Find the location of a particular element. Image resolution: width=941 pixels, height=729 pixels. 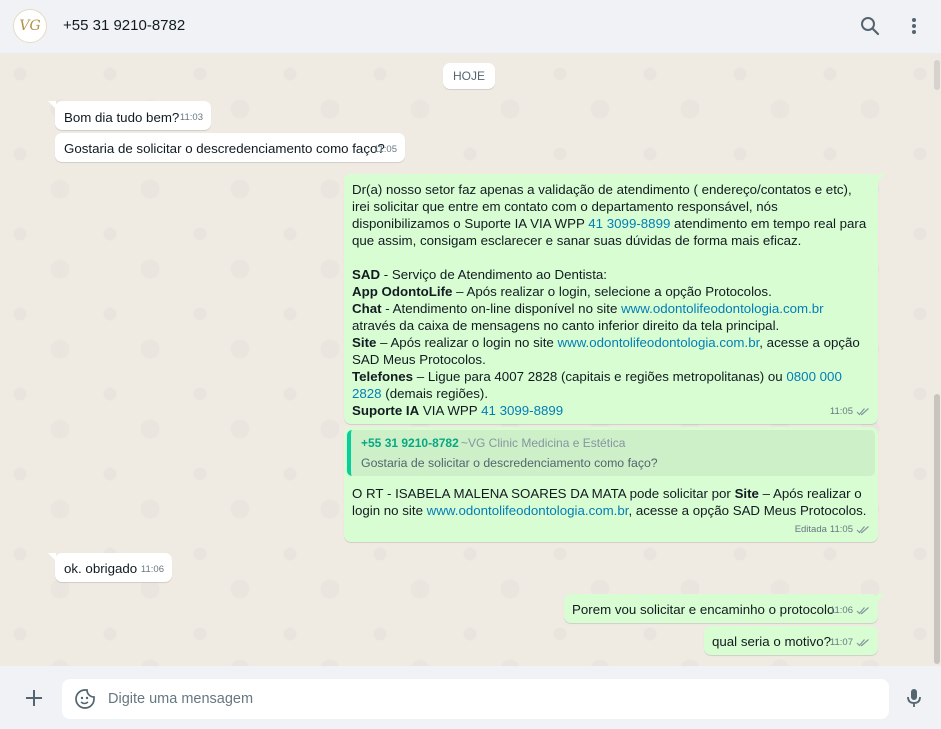

scrollbar-thumb is located at coordinates (937, 529).